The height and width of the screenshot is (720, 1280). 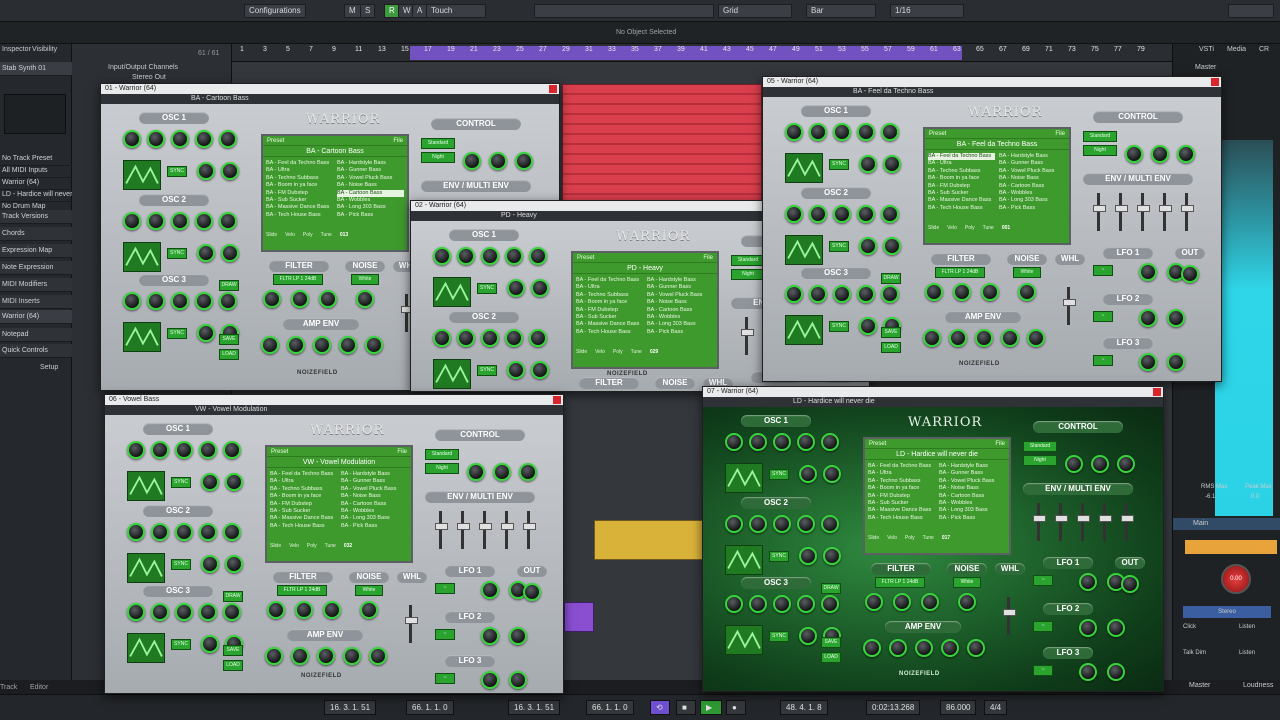 What do you see at coordinates (456, 11) in the screenshot?
I see `automation-mode-dropdown: Touch` at bounding box center [456, 11].